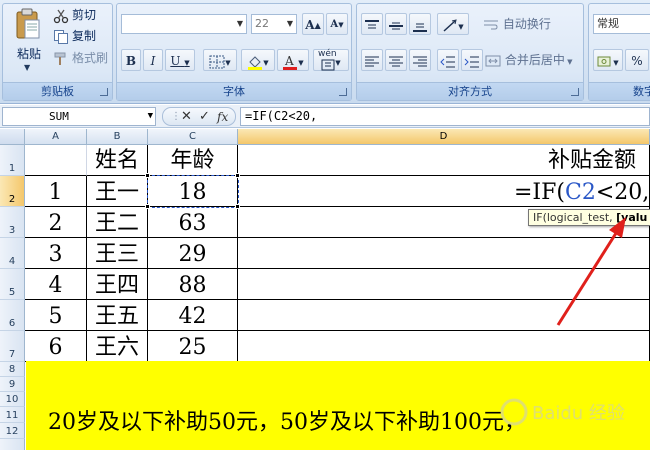  I want to click on cell-c5: 88, so click(193, 284).